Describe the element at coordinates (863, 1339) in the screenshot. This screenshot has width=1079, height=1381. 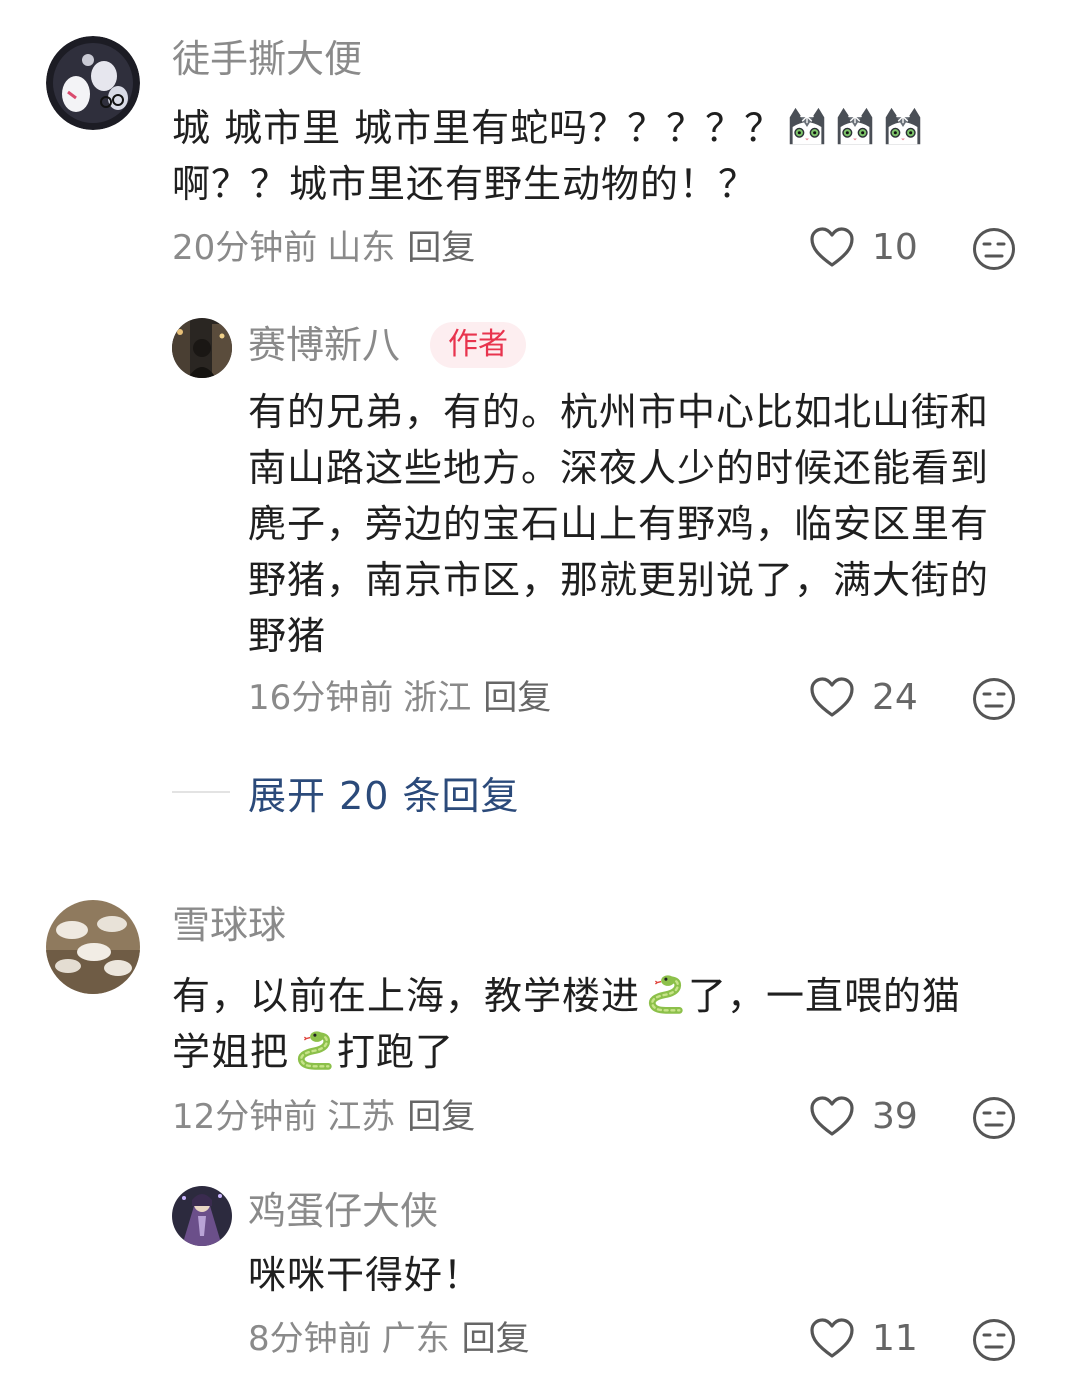
I see `like-button: 11` at that location.